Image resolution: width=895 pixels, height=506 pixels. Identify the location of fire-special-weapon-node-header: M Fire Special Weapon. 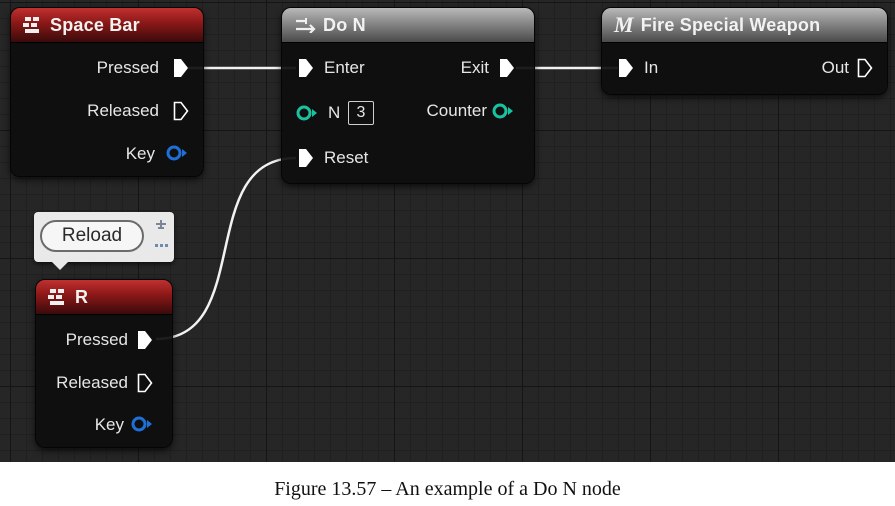
(744, 25).